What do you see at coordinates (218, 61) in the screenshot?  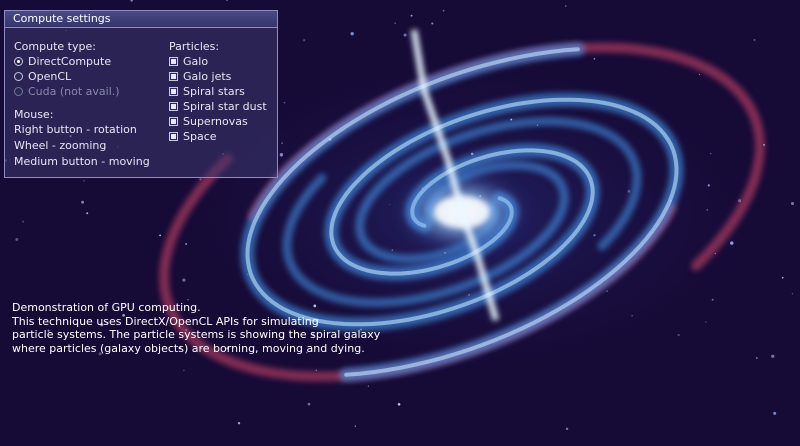 I see `checkbox-galo: Galo` at bounding box center [218, 61].